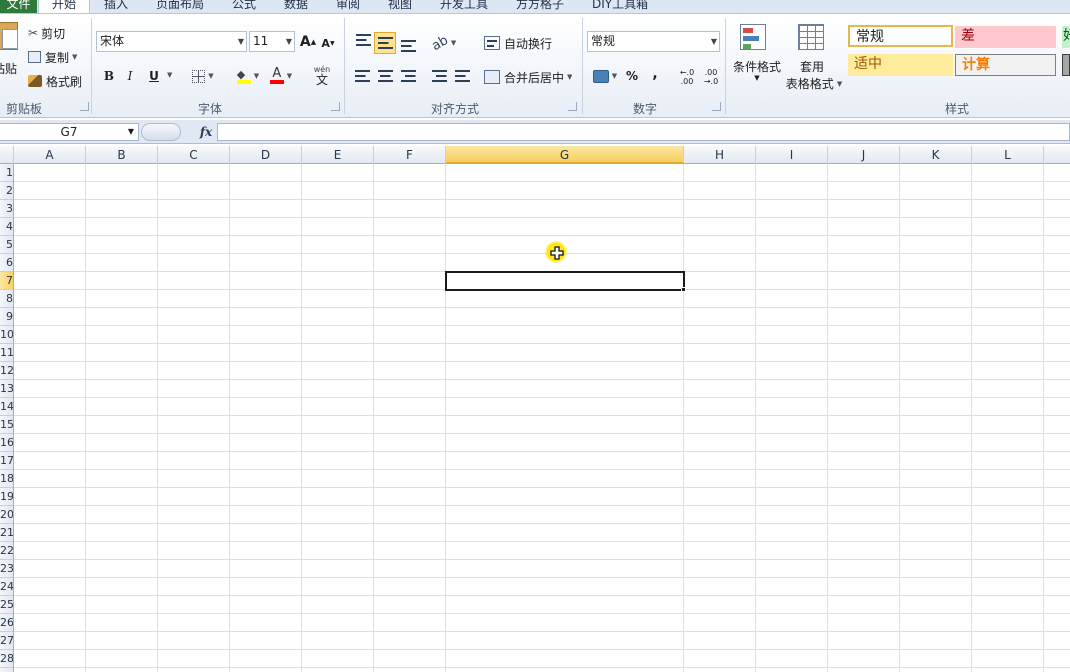 Image resolution: width=1070 pixels, height=672 pixels. Describe the element at coordinates (6, 191) in the screenshot. I see `row-header: 2` at that location.